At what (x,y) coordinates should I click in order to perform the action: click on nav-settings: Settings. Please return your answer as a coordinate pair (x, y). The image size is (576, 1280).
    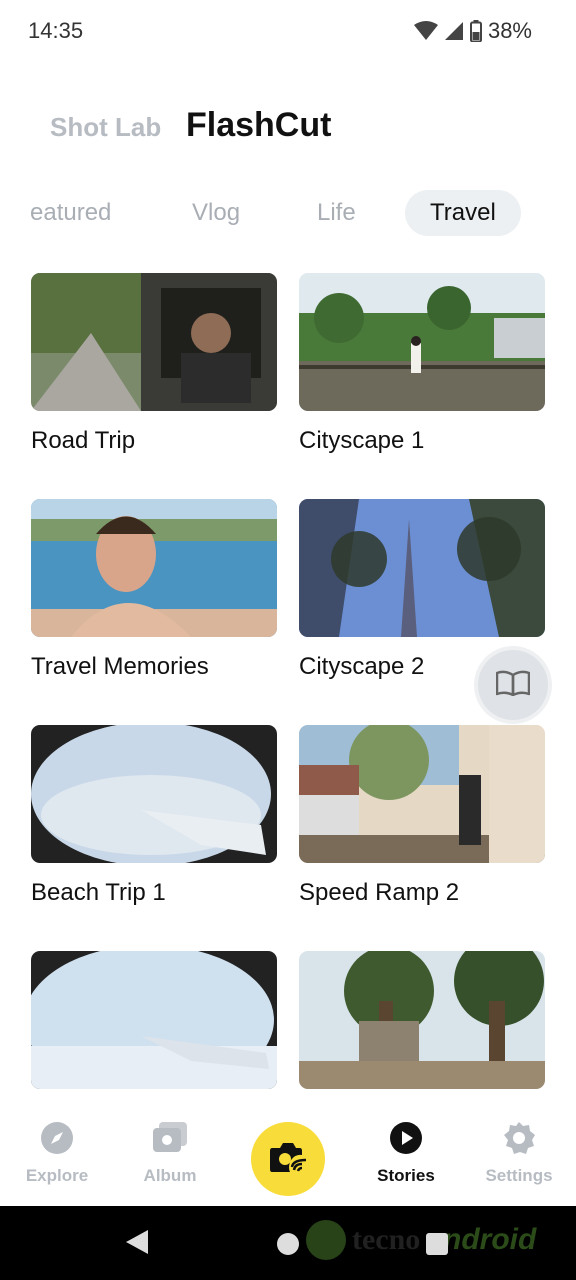
    Looking at the image, I should click on (519, 1152).